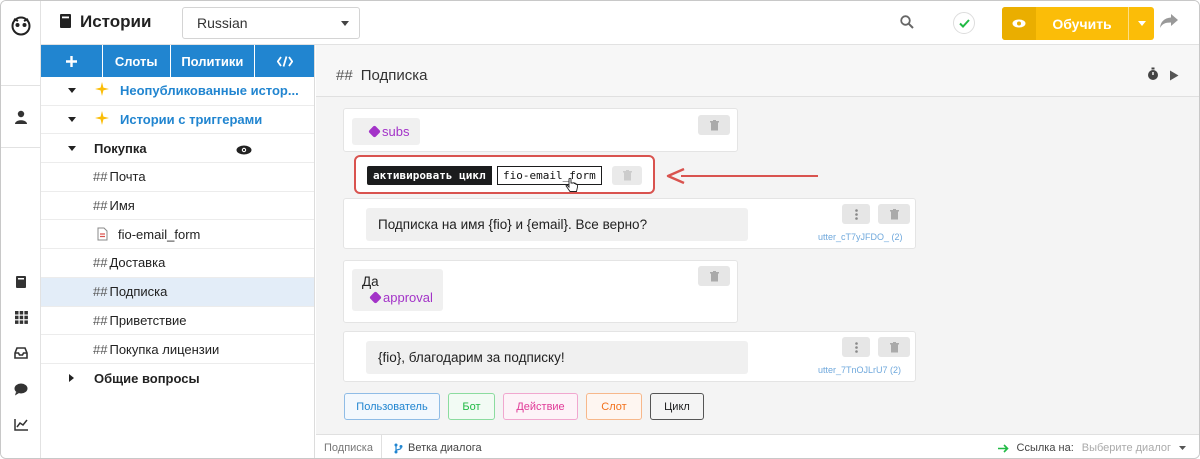 The image size is (1200, 459). I want to click on form-item: fio-email_form, so click(177, 235).